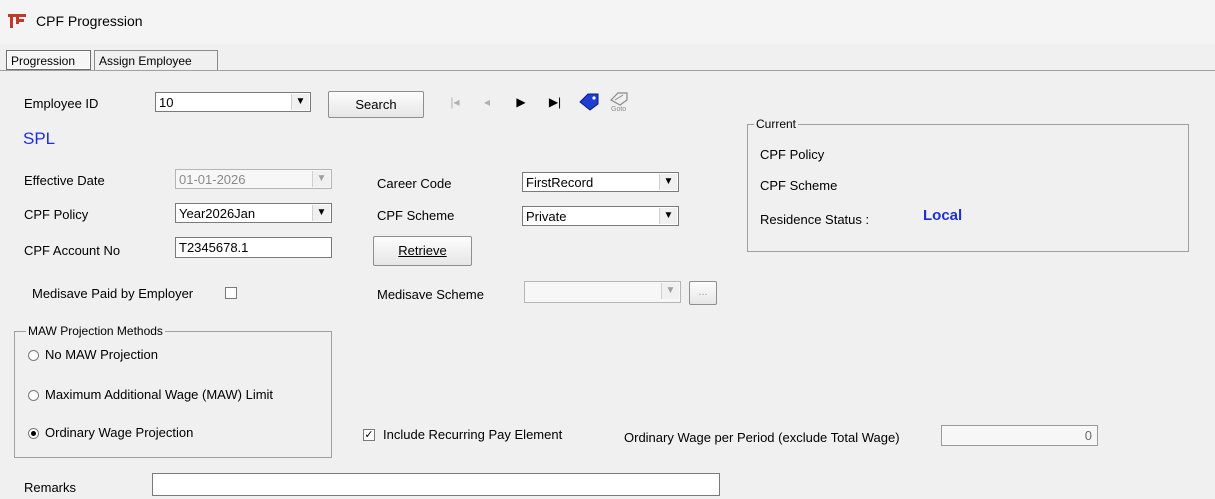  Describe the element at coordinates (430, 294) in the screenshot. I see `medisave-scheme-label: Medisave Scheme` at that location.